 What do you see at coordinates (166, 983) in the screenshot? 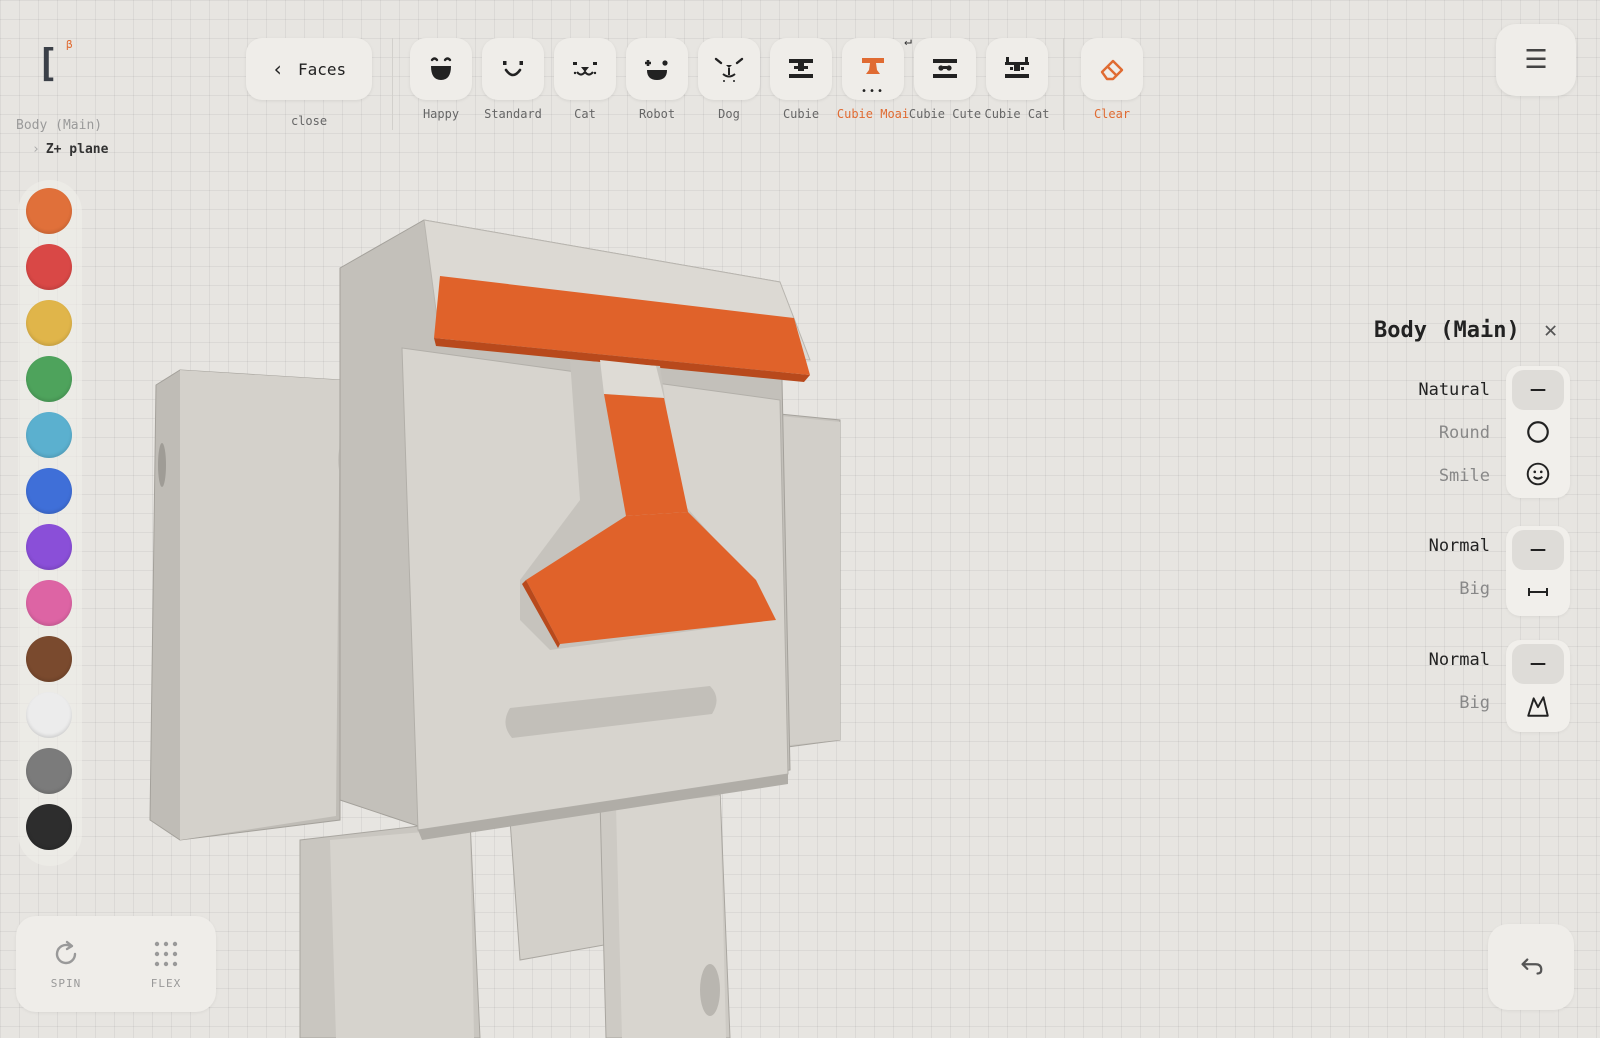
I see `flex-label: FLEX` at bounding box center [166, 983].